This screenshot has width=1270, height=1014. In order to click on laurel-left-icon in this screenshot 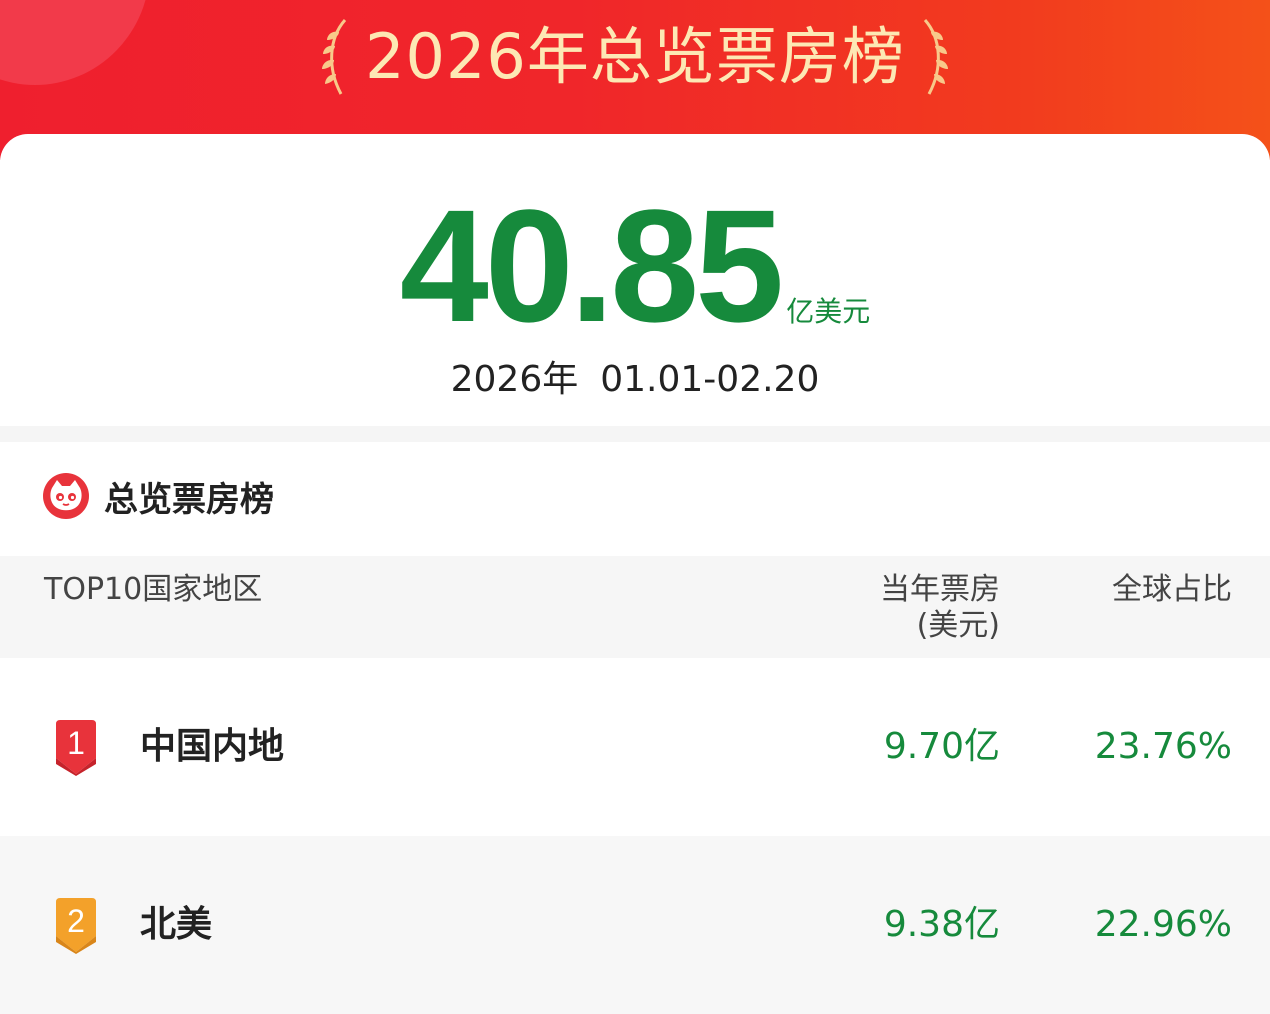, I will do `click(334, 57)`.